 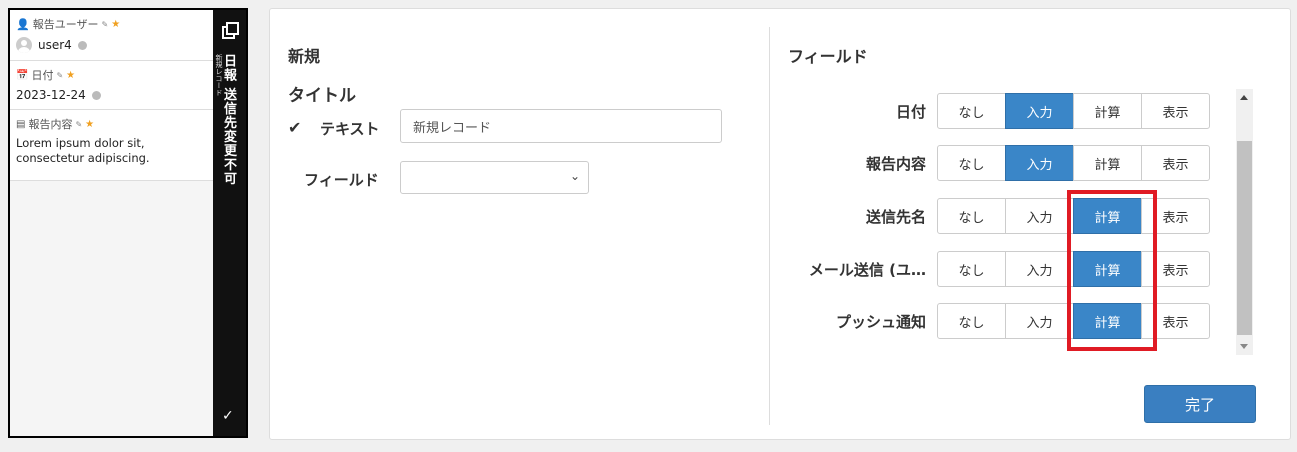 What do you see at coordinates (304, 56) in the screenshot?
I see `section-title-new: 新規` at bounding box center [304, 56].